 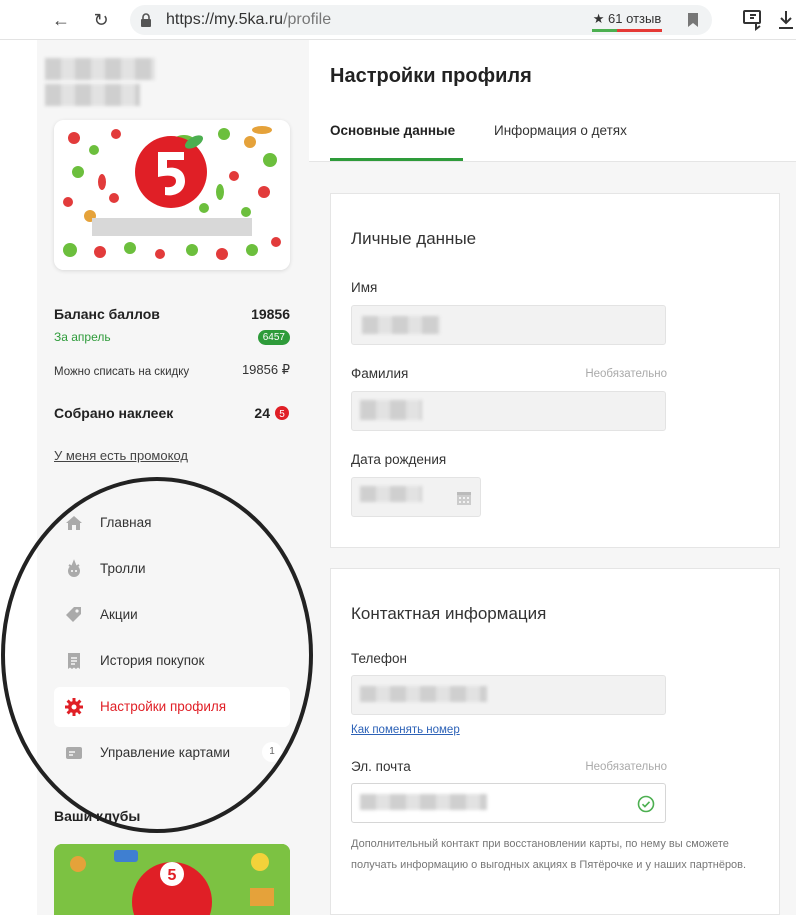 I want to click on user-name-redacted-line2, so click(x=92, y=95).